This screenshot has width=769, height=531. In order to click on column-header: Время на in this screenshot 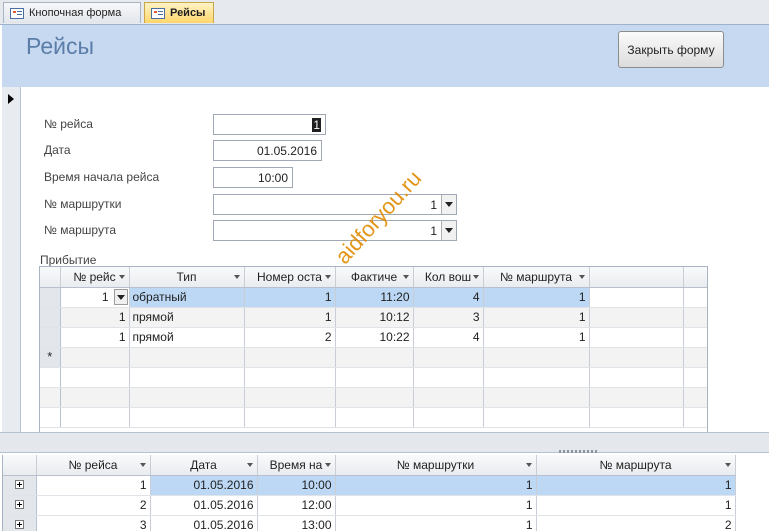, I will do `click(296, 465)`.